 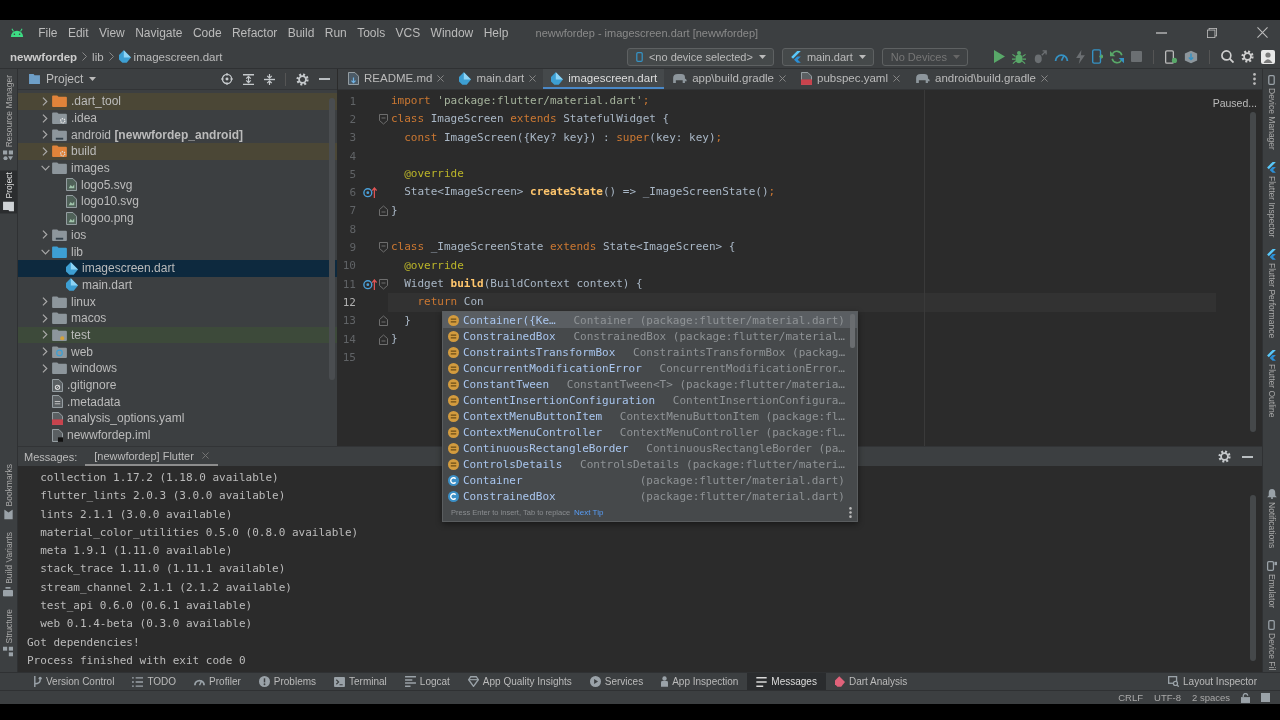 What do you see at coordinates (111, 32) in the screenshot?
I see `menu-item: View` at bounding box center [111, 32].